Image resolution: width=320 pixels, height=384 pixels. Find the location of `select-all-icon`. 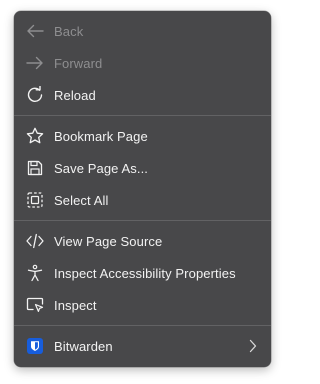

select-all-icon is located at coordinates (35, 200).